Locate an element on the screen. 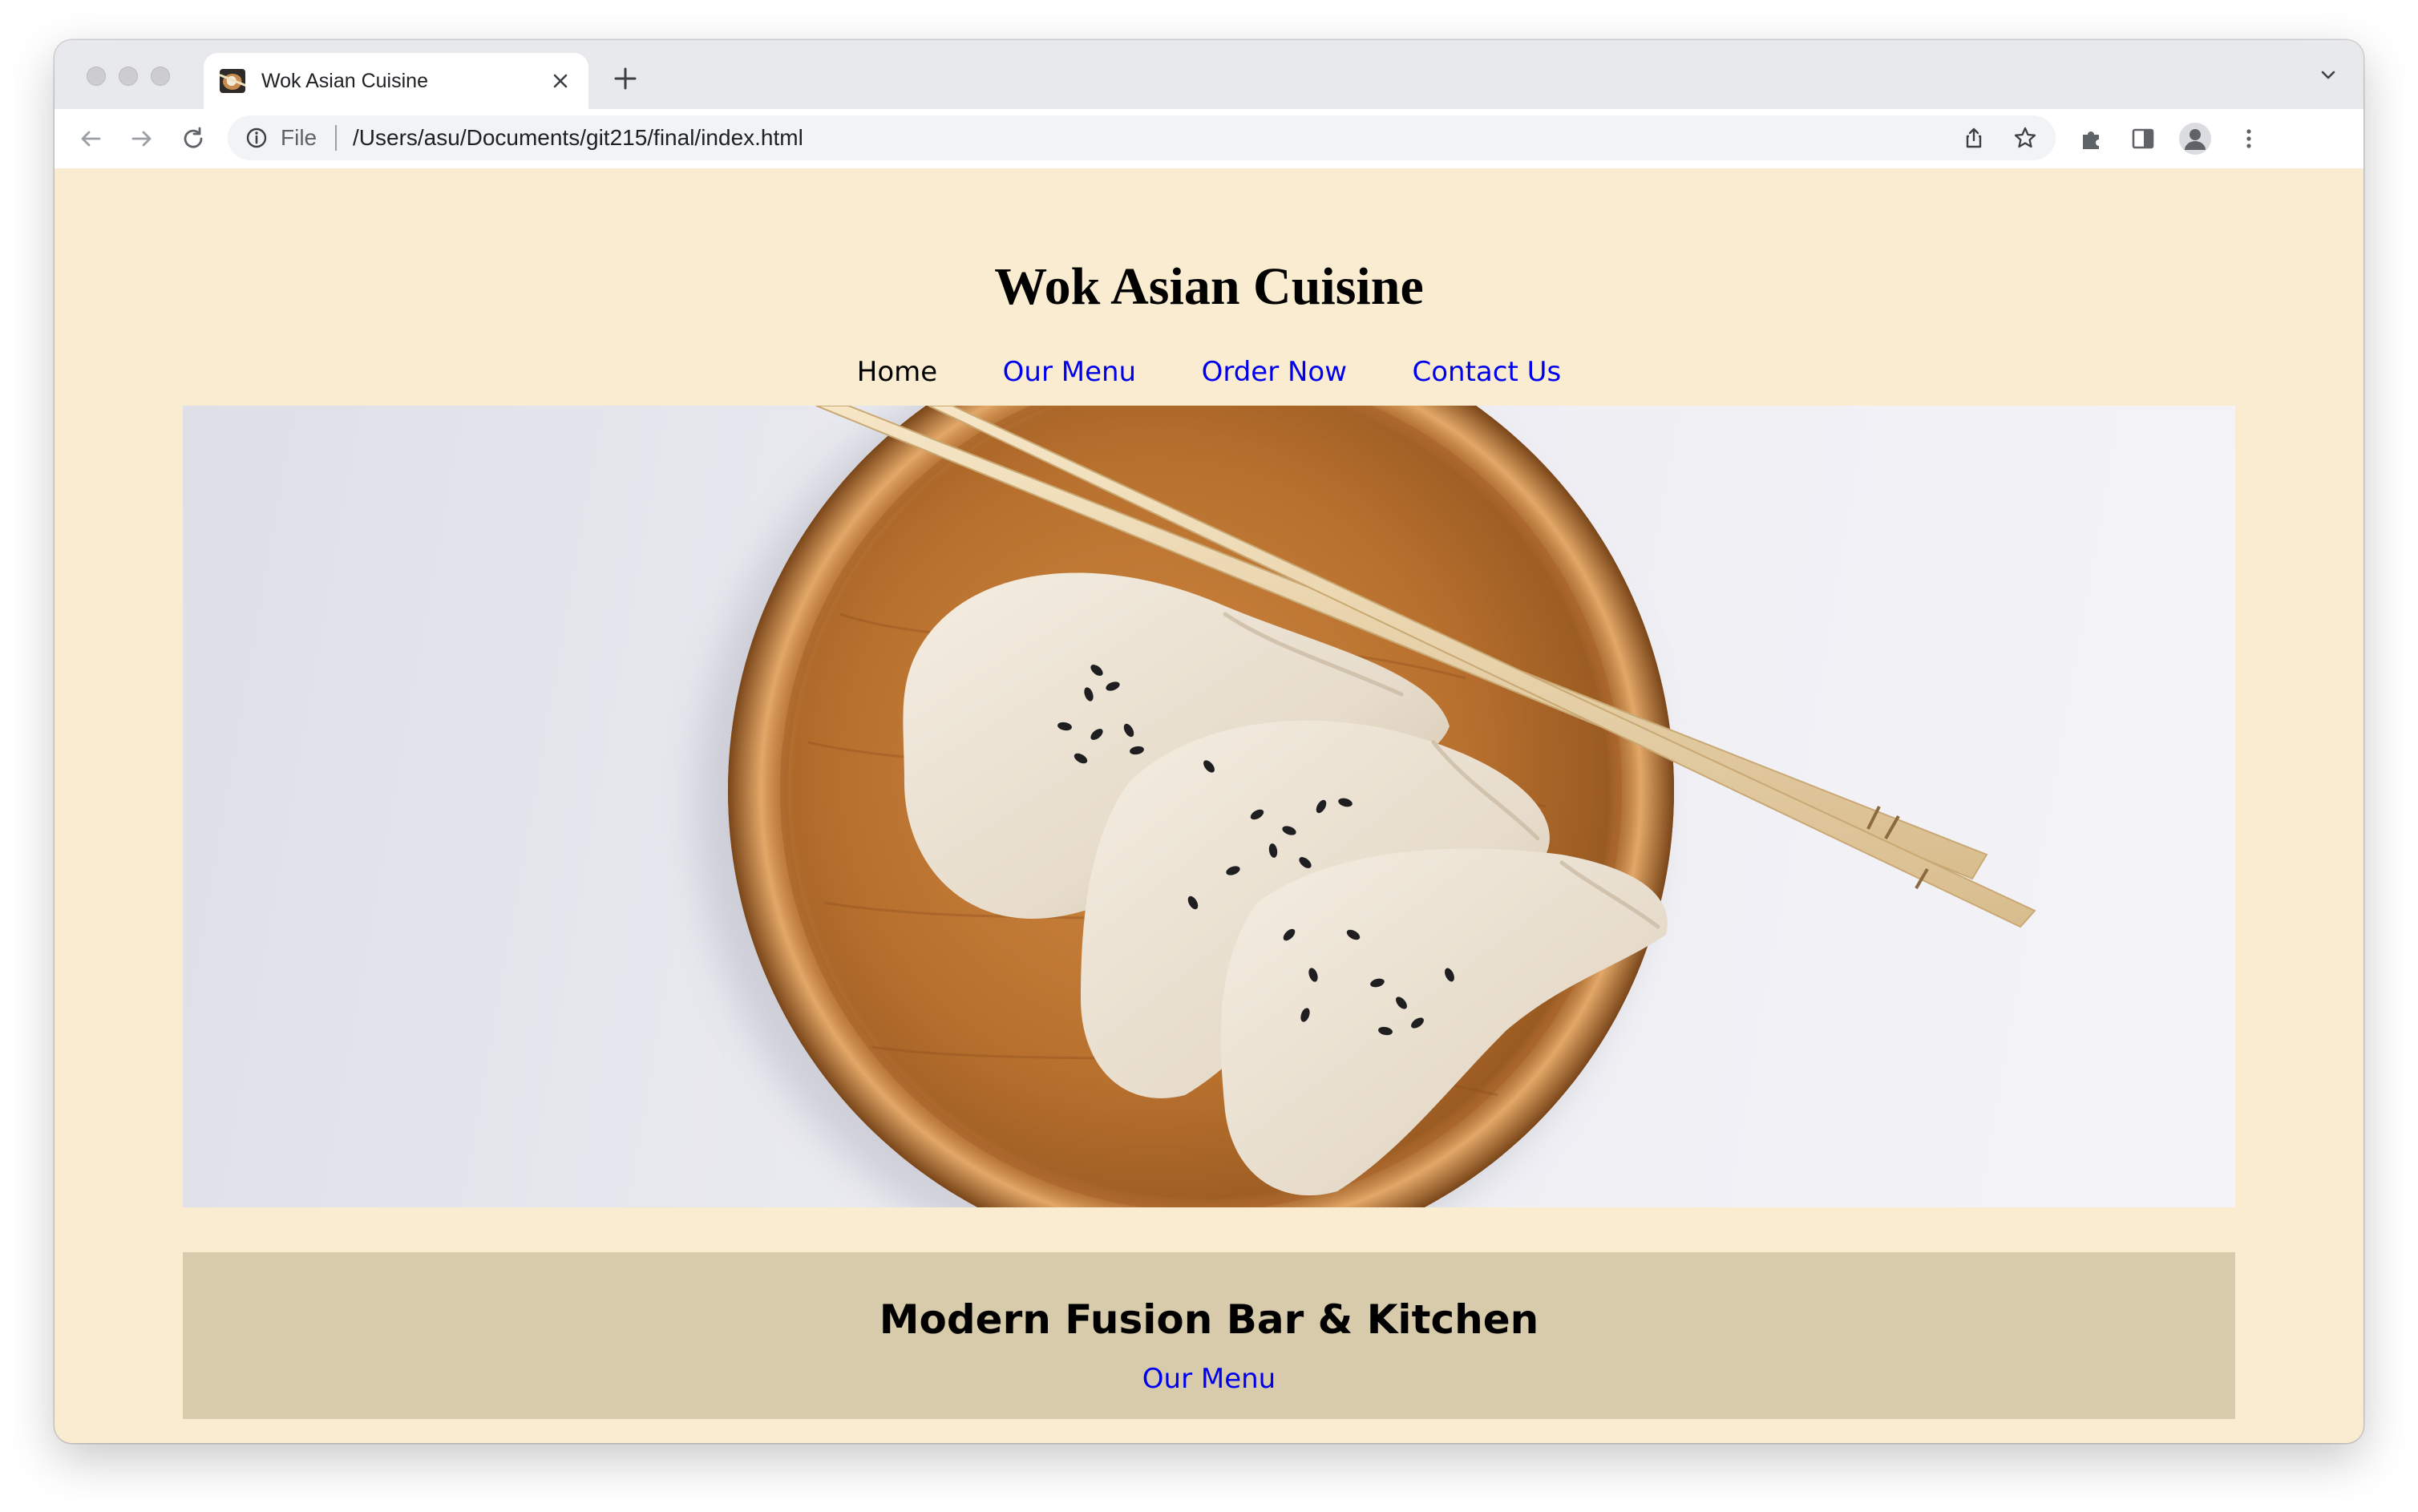 Image resolution: width=2418 pixels, height=1512 pixels. close-icon is located at coordinates (560, 81).